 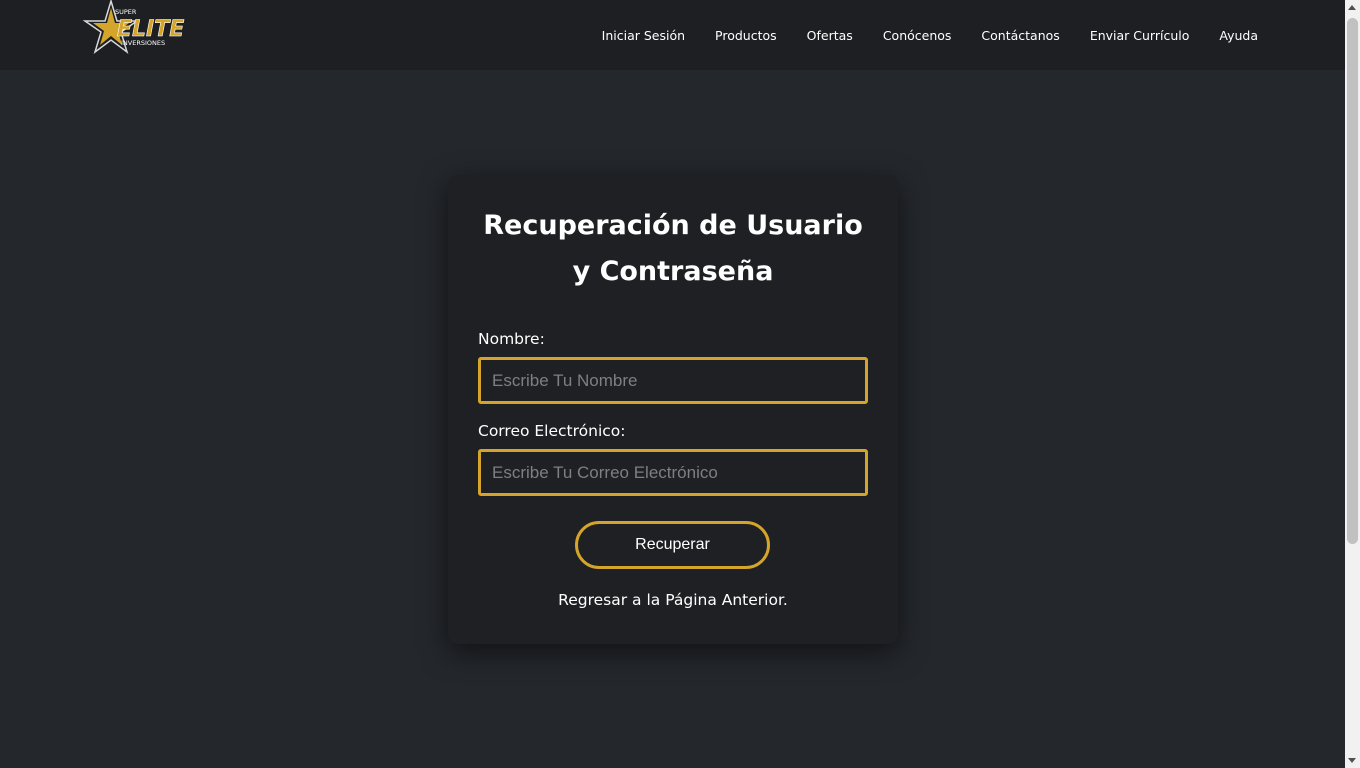 I want to click on name-label: Nombre:, so click(x=511, y=339).